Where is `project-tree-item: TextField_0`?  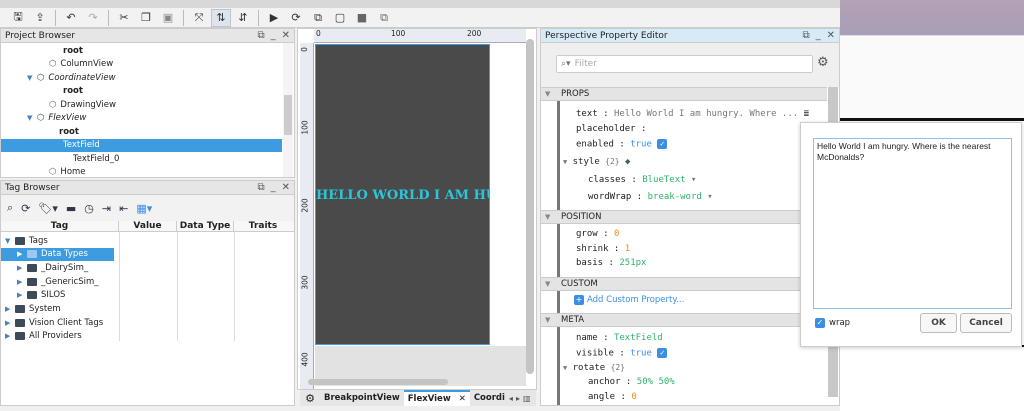 project-tree-item: TextField_0 is located at coordinates (141, 158).